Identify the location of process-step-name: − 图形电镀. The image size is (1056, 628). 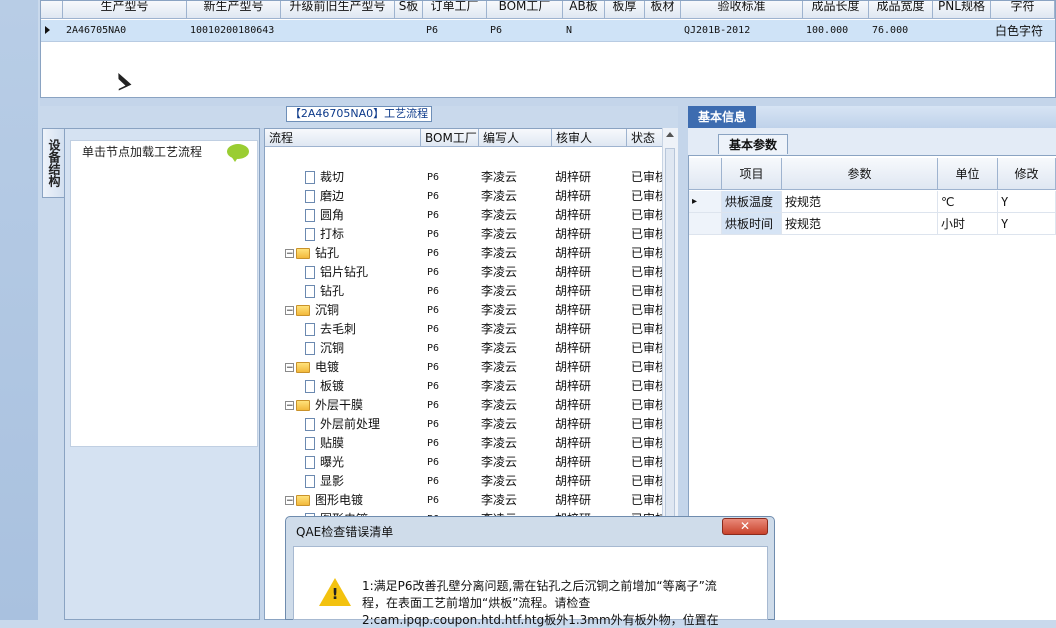
(350, 500).